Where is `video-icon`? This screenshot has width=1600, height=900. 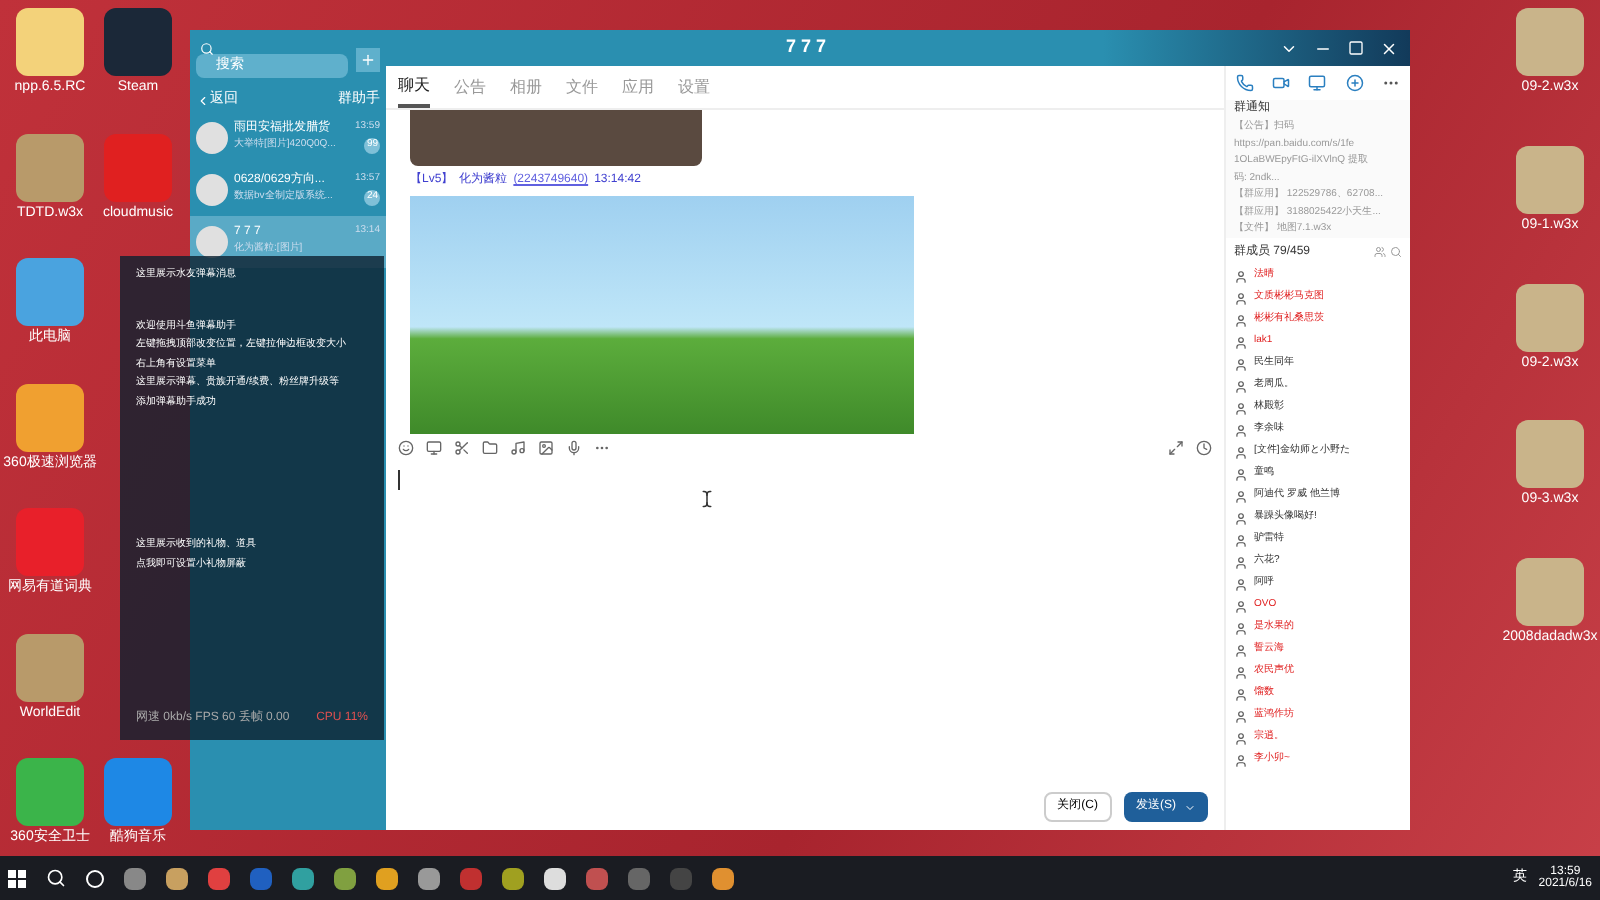
video-icon is located at coordinates (1281, 83).